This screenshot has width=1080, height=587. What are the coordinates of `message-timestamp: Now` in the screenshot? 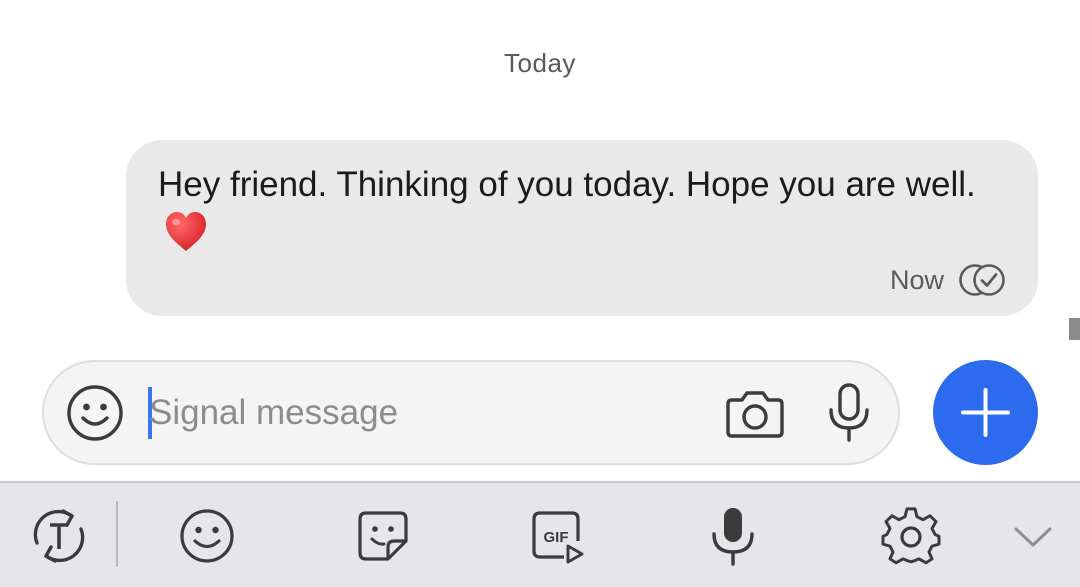 It's located at (916, 279).